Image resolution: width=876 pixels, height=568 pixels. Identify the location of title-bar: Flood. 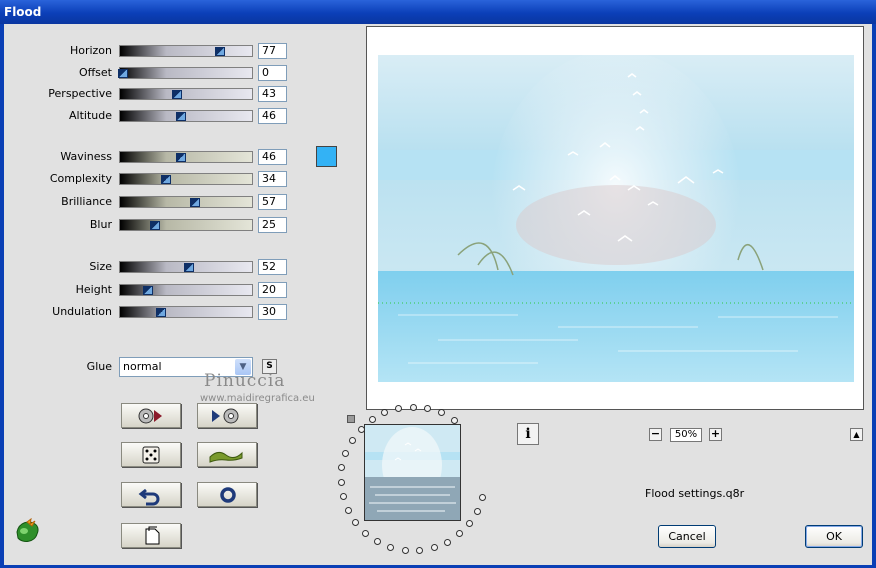
(438, 12).